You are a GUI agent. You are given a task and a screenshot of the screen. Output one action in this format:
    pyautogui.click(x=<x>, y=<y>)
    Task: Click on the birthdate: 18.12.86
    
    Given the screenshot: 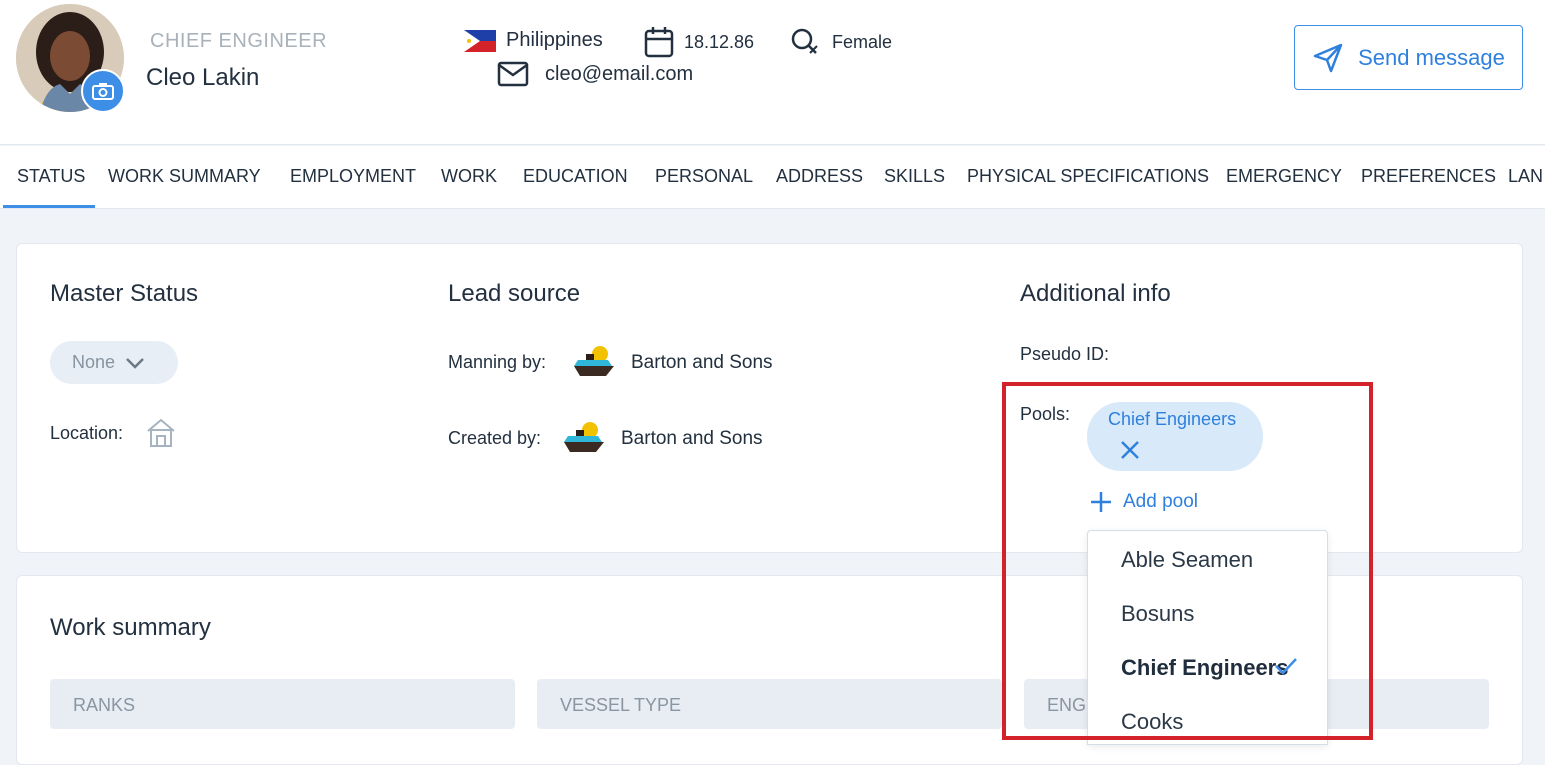 What is the action you would take?
    pyautogui.click(x=719, y=41)
    